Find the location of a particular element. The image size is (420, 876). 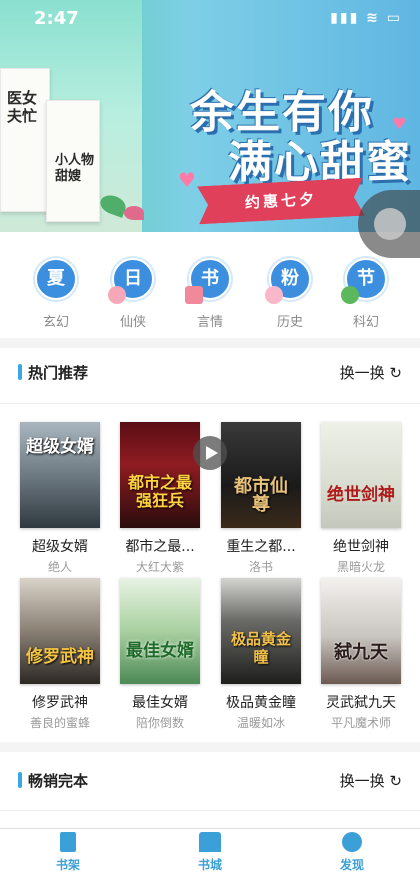

banner-book-cover: 小人物甜嫂 is located at coordinates (73, 161).